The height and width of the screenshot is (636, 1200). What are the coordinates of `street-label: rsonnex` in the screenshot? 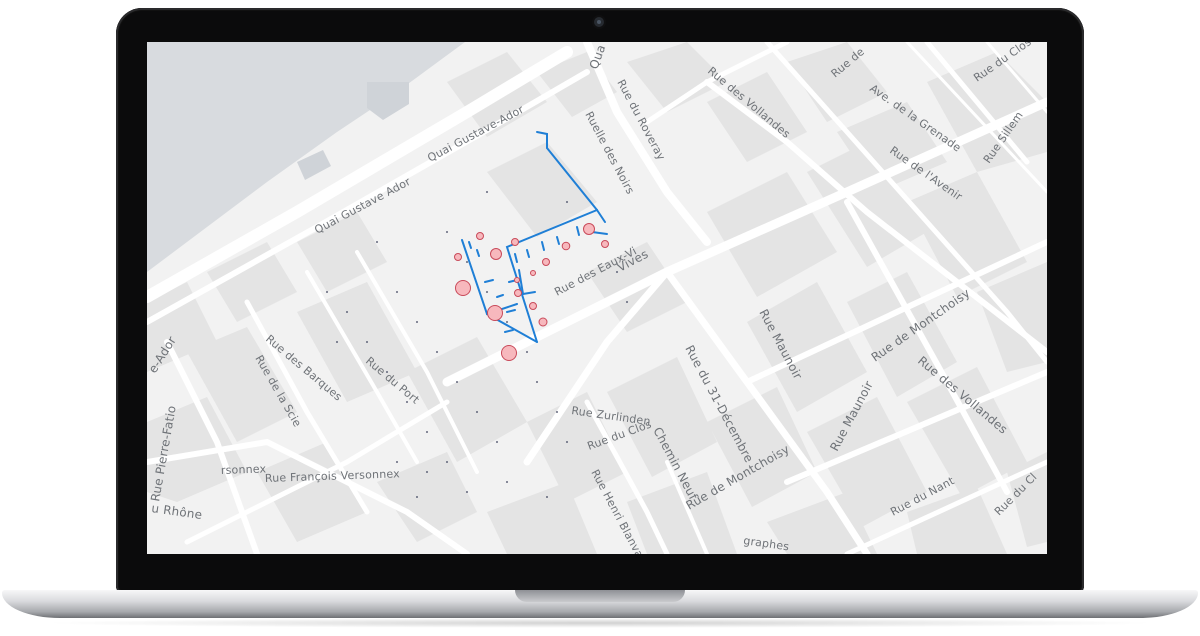 It's located at (244, 469).